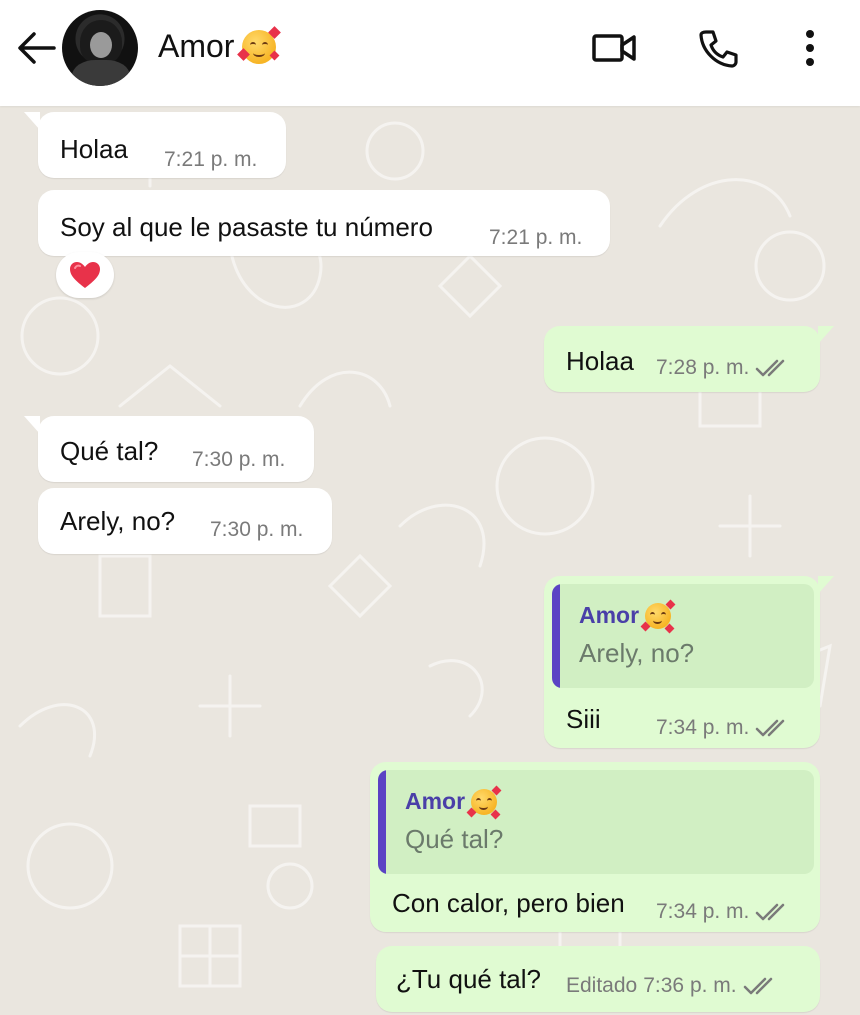  I want to click on contact-name: Amor, so click(220, 45).